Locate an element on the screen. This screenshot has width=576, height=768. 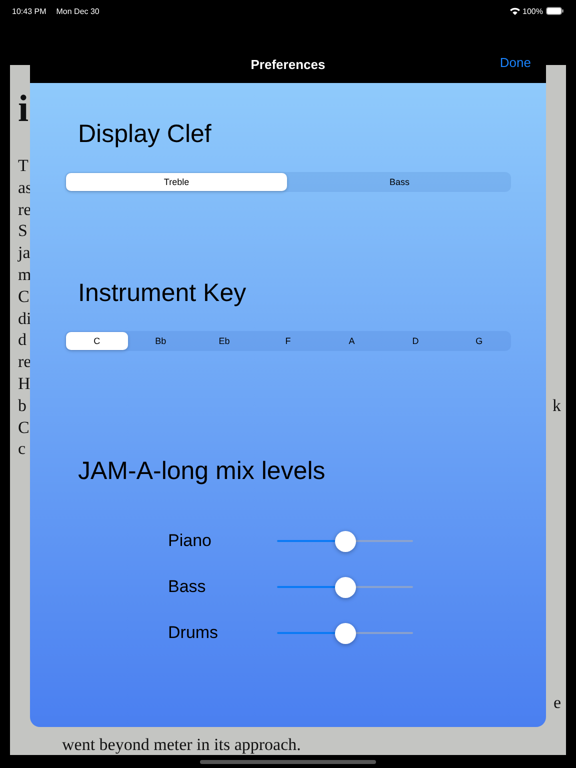
paragraph-text: m is located at coordinates (25, 275).